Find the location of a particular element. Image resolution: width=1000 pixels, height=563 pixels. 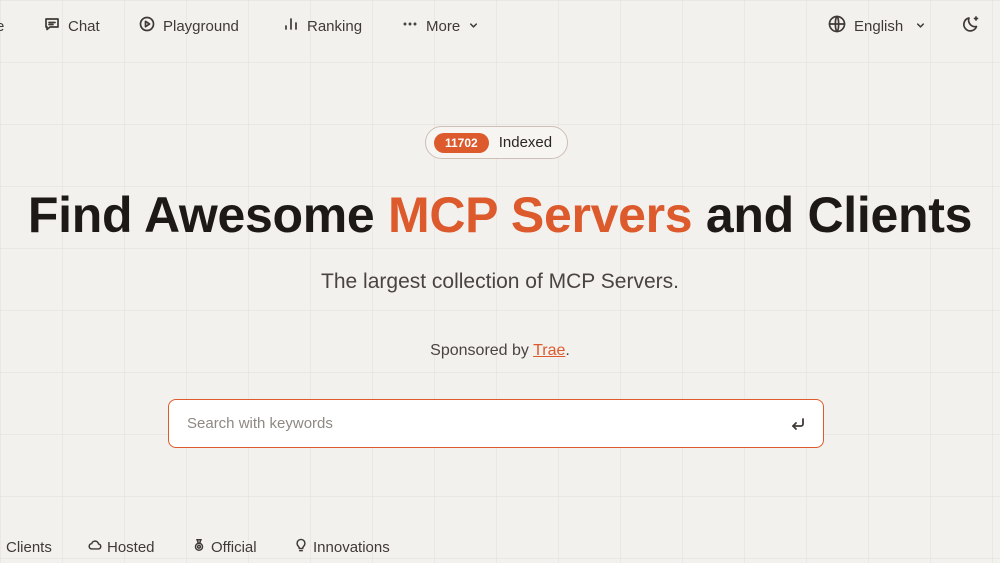

sponsor-link: Trae is located at coordinates (549, 350).